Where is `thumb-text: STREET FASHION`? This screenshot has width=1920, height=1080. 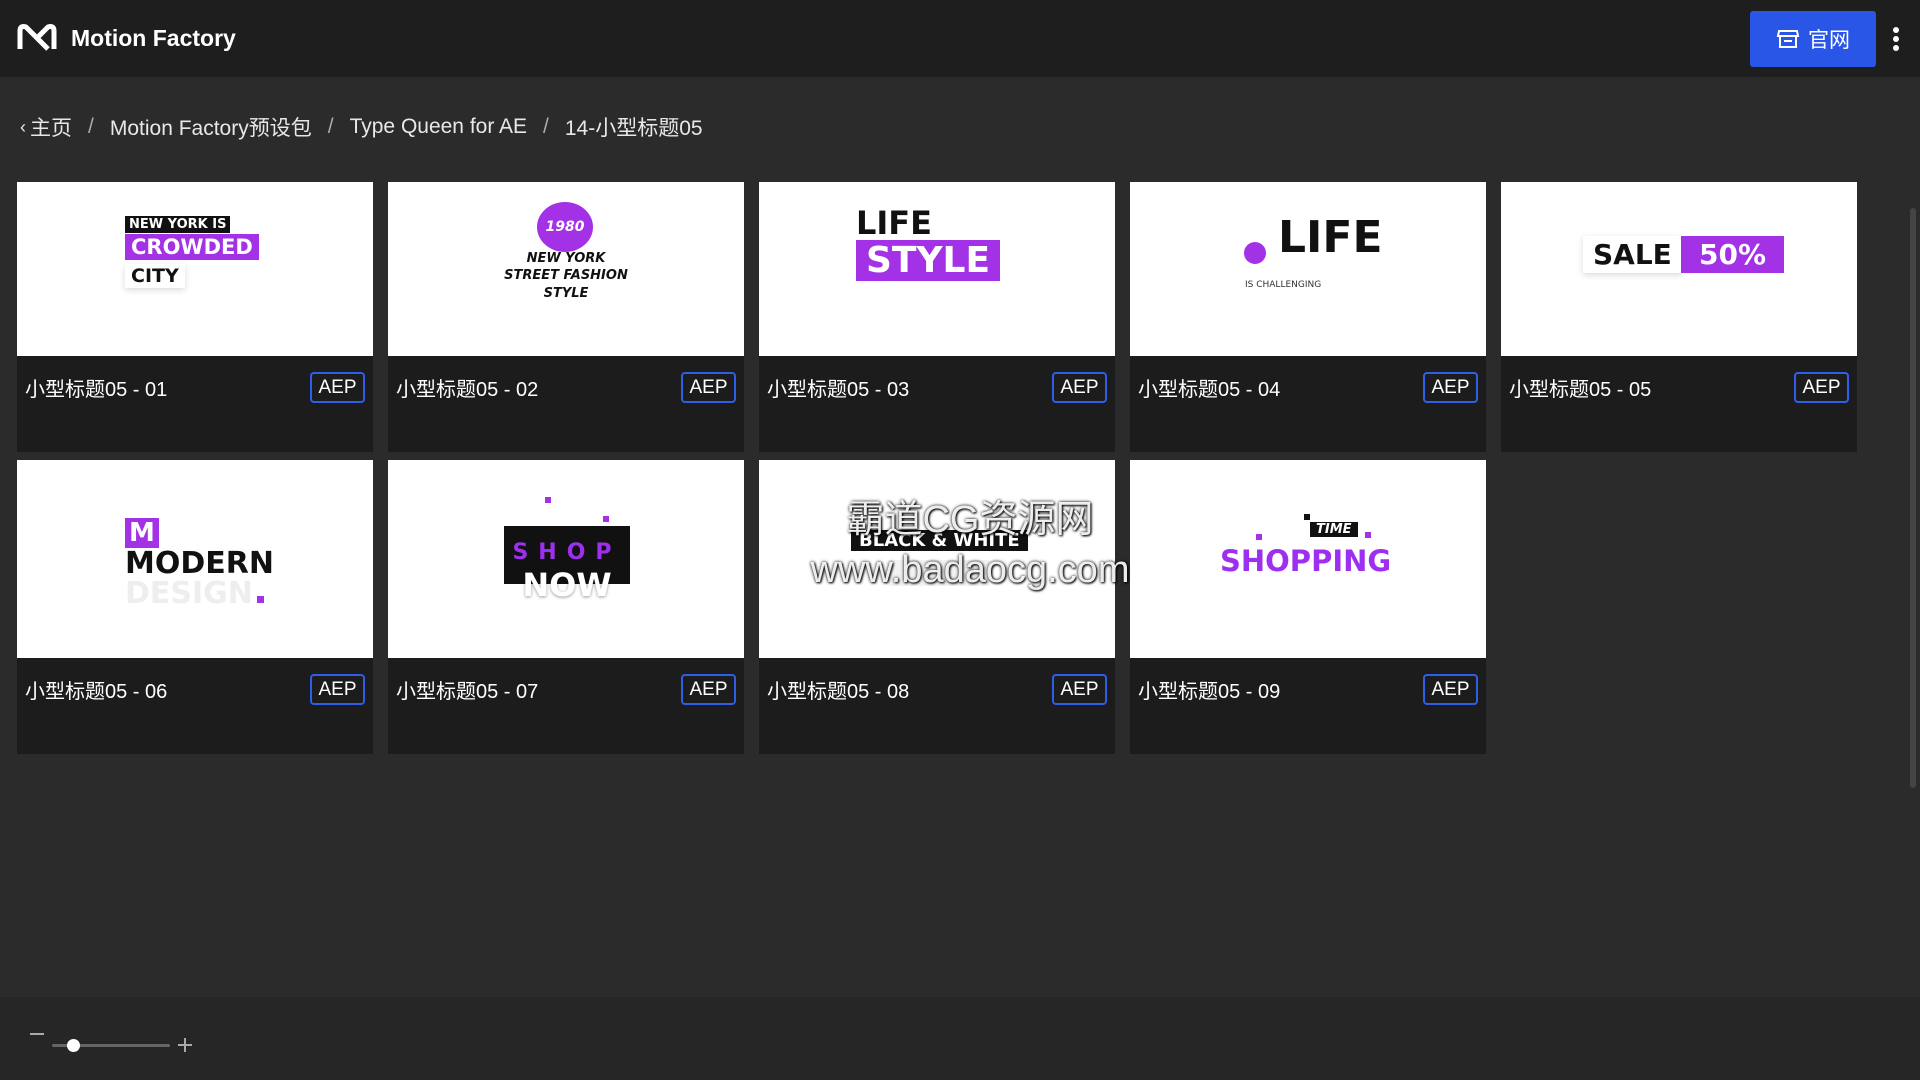 thumb-text: STREET FASHION is located at coordinates (566, 275).